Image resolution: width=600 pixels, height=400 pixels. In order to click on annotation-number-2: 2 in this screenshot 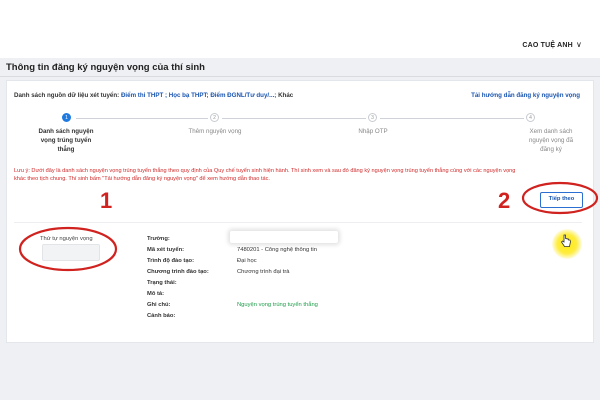, I will do `click(504, 200)`.